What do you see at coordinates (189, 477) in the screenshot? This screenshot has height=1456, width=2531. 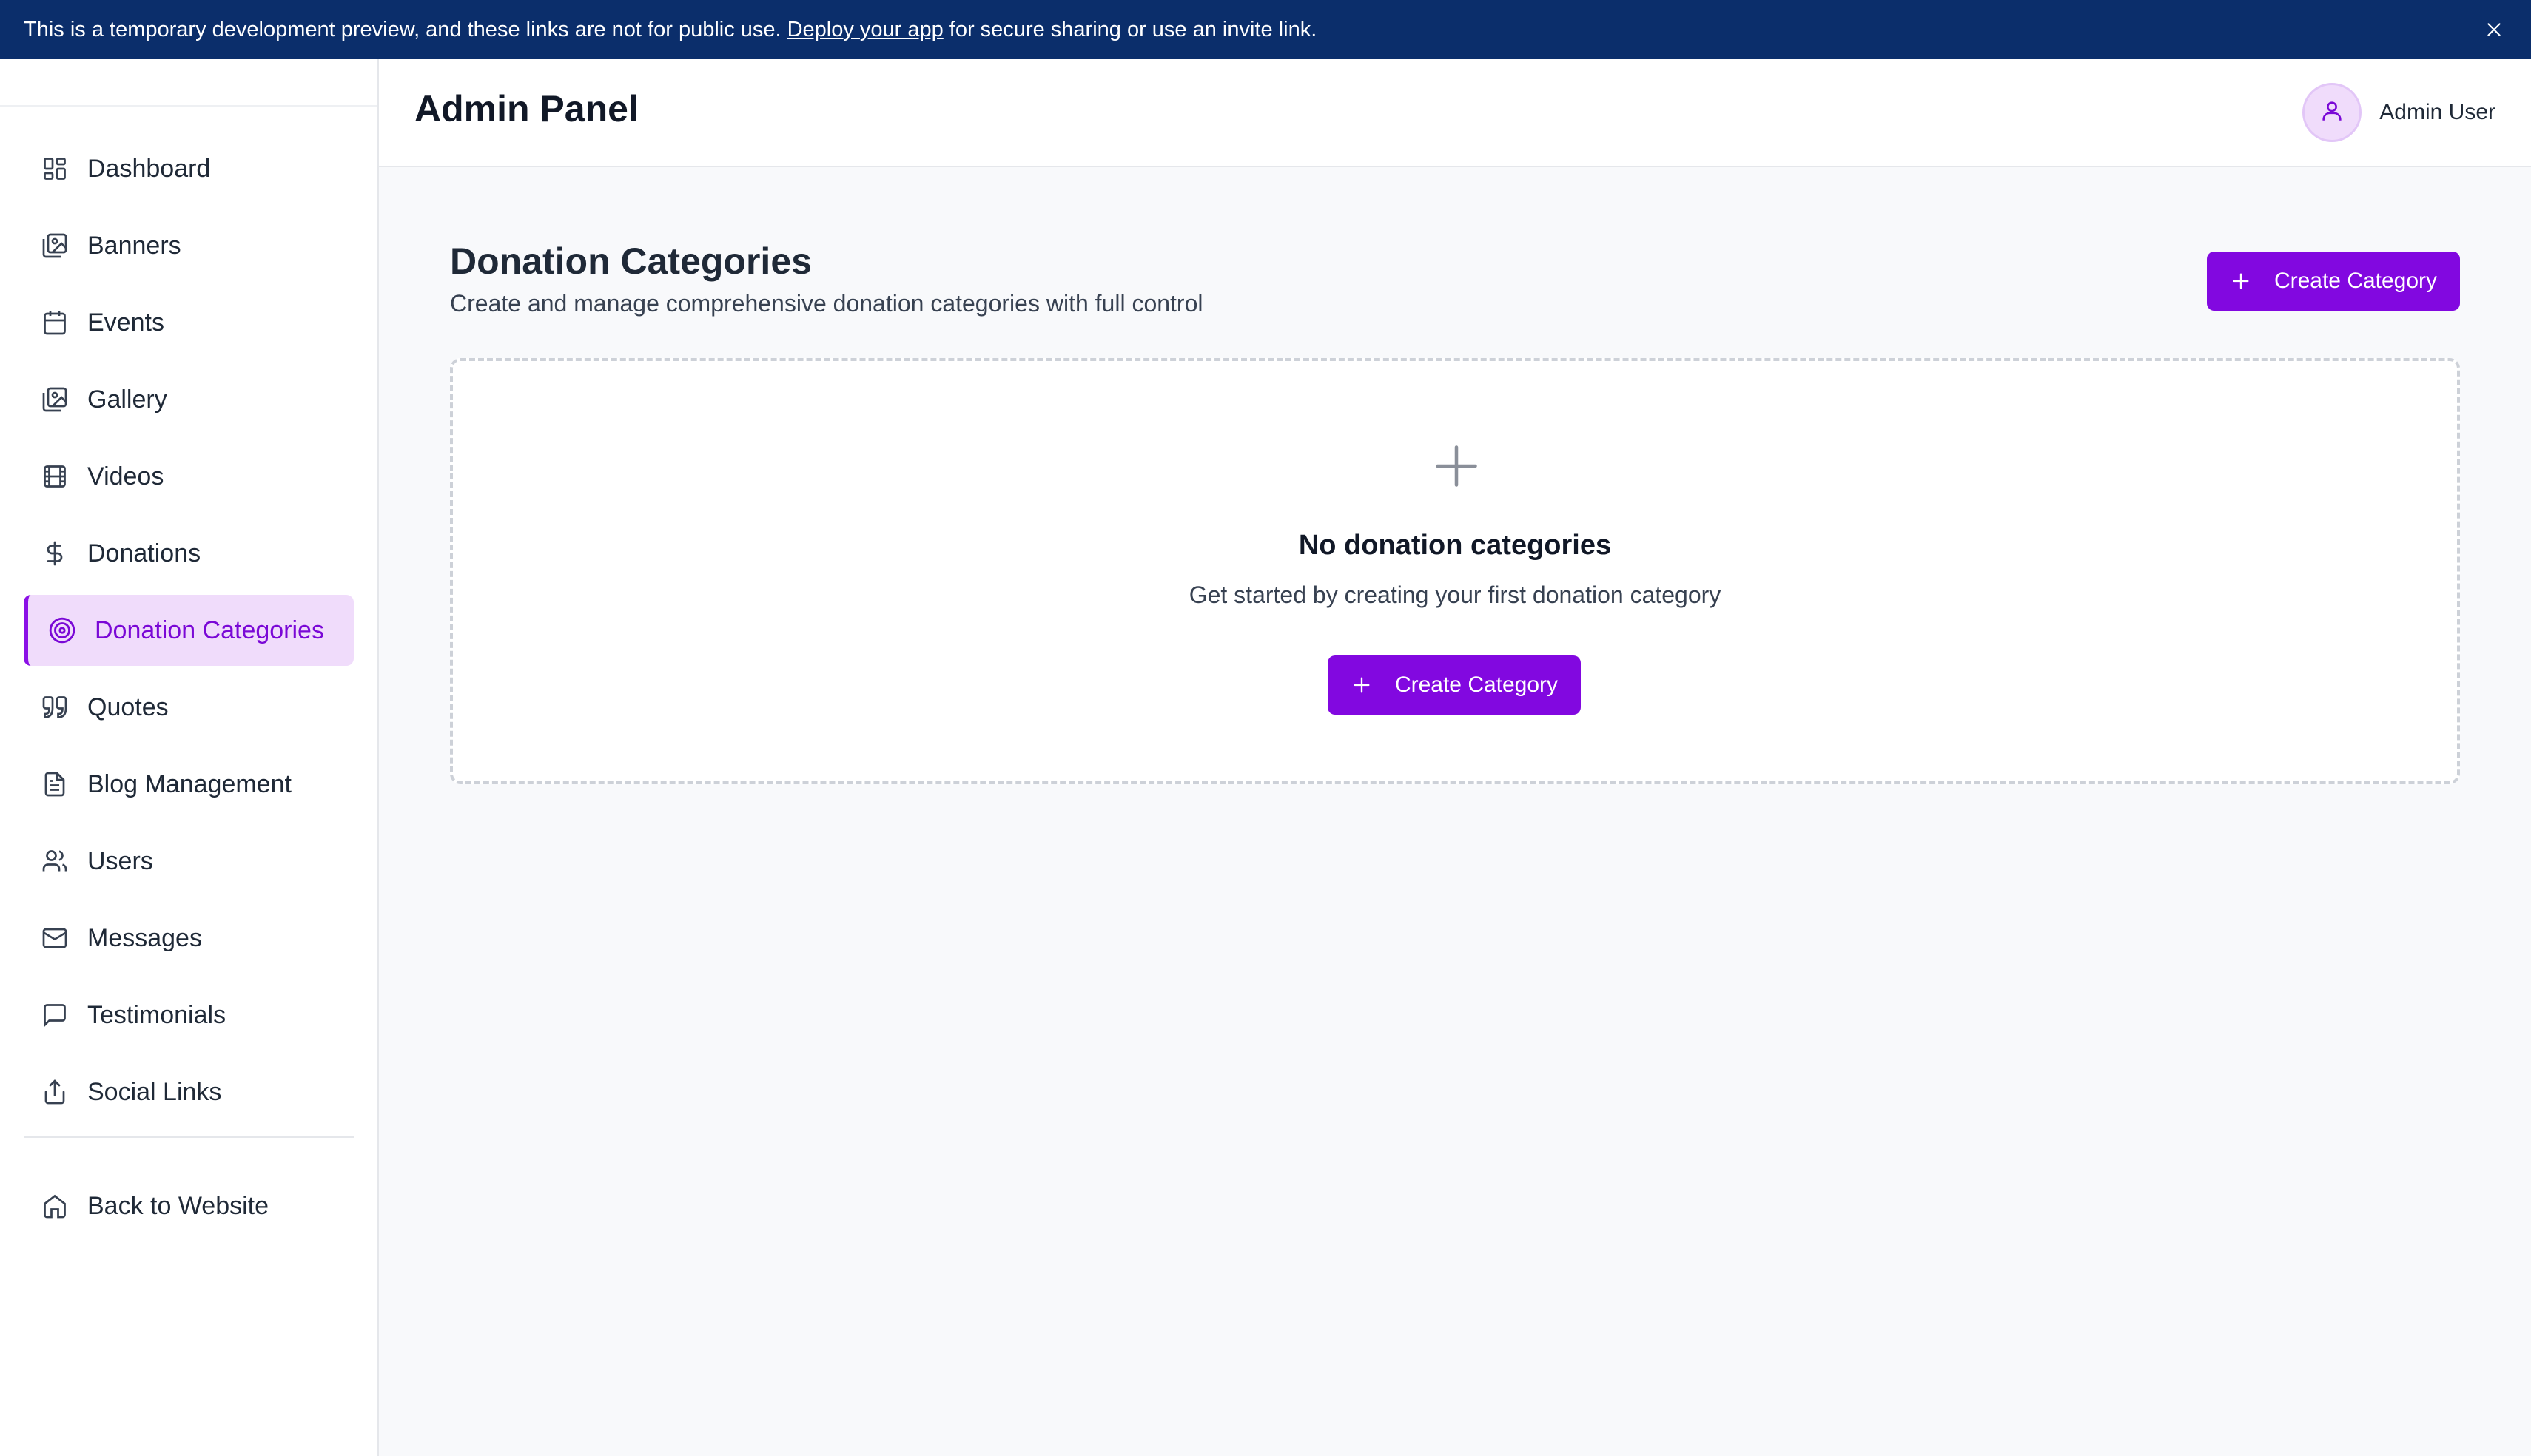 I see `sidebar-item-videos: Videos` at bounding box center [189, 477].